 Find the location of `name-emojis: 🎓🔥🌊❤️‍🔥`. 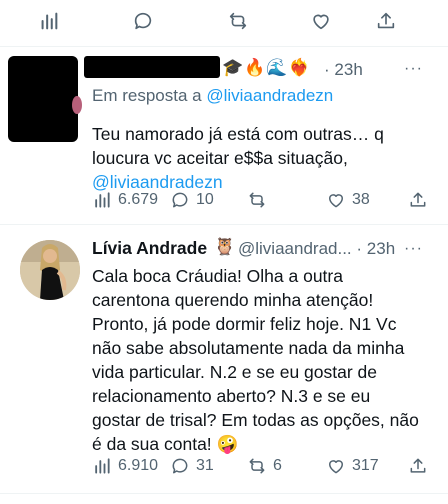

name-emojis: 🎓🔥🌊❤️‍🔥 is located at coordinates (266, 67).